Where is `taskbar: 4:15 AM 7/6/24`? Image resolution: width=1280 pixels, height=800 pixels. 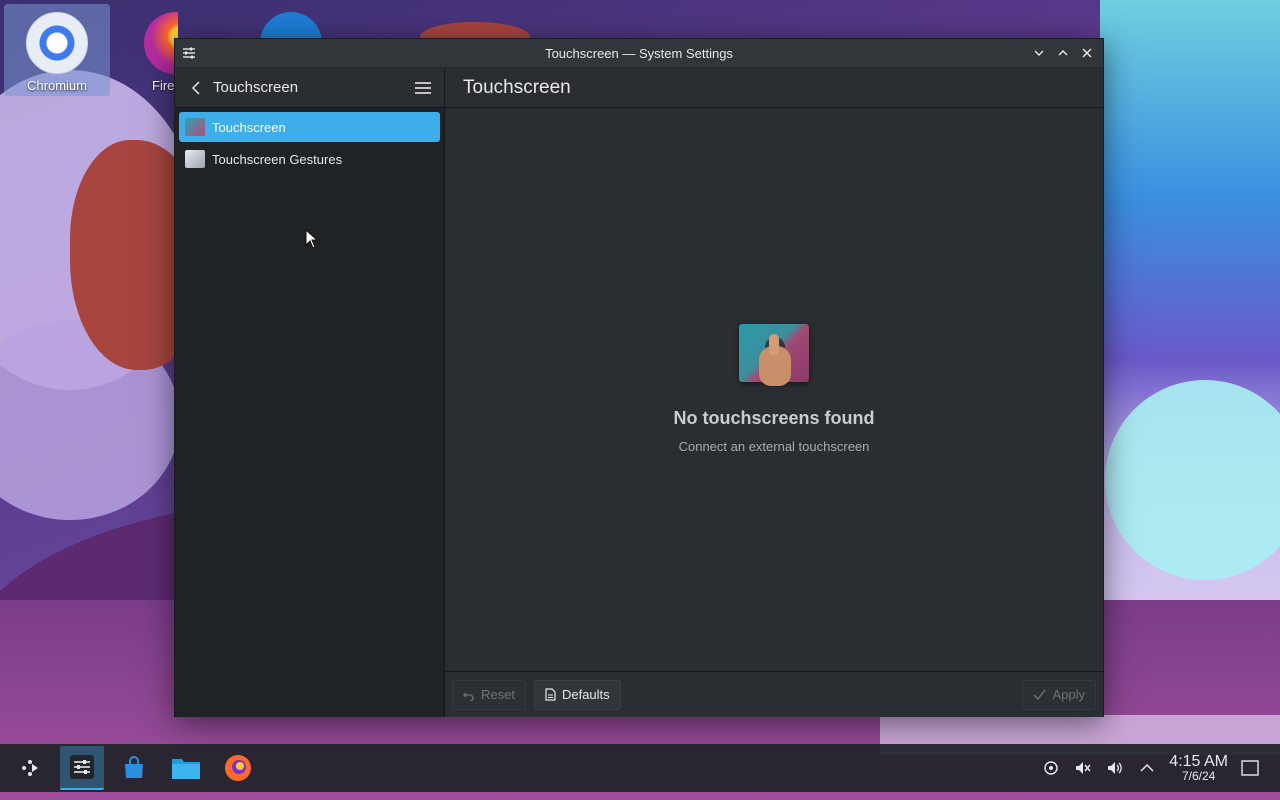
taskbar: 4:15 AM 7/6/24 is located at coordinates (640, 768).